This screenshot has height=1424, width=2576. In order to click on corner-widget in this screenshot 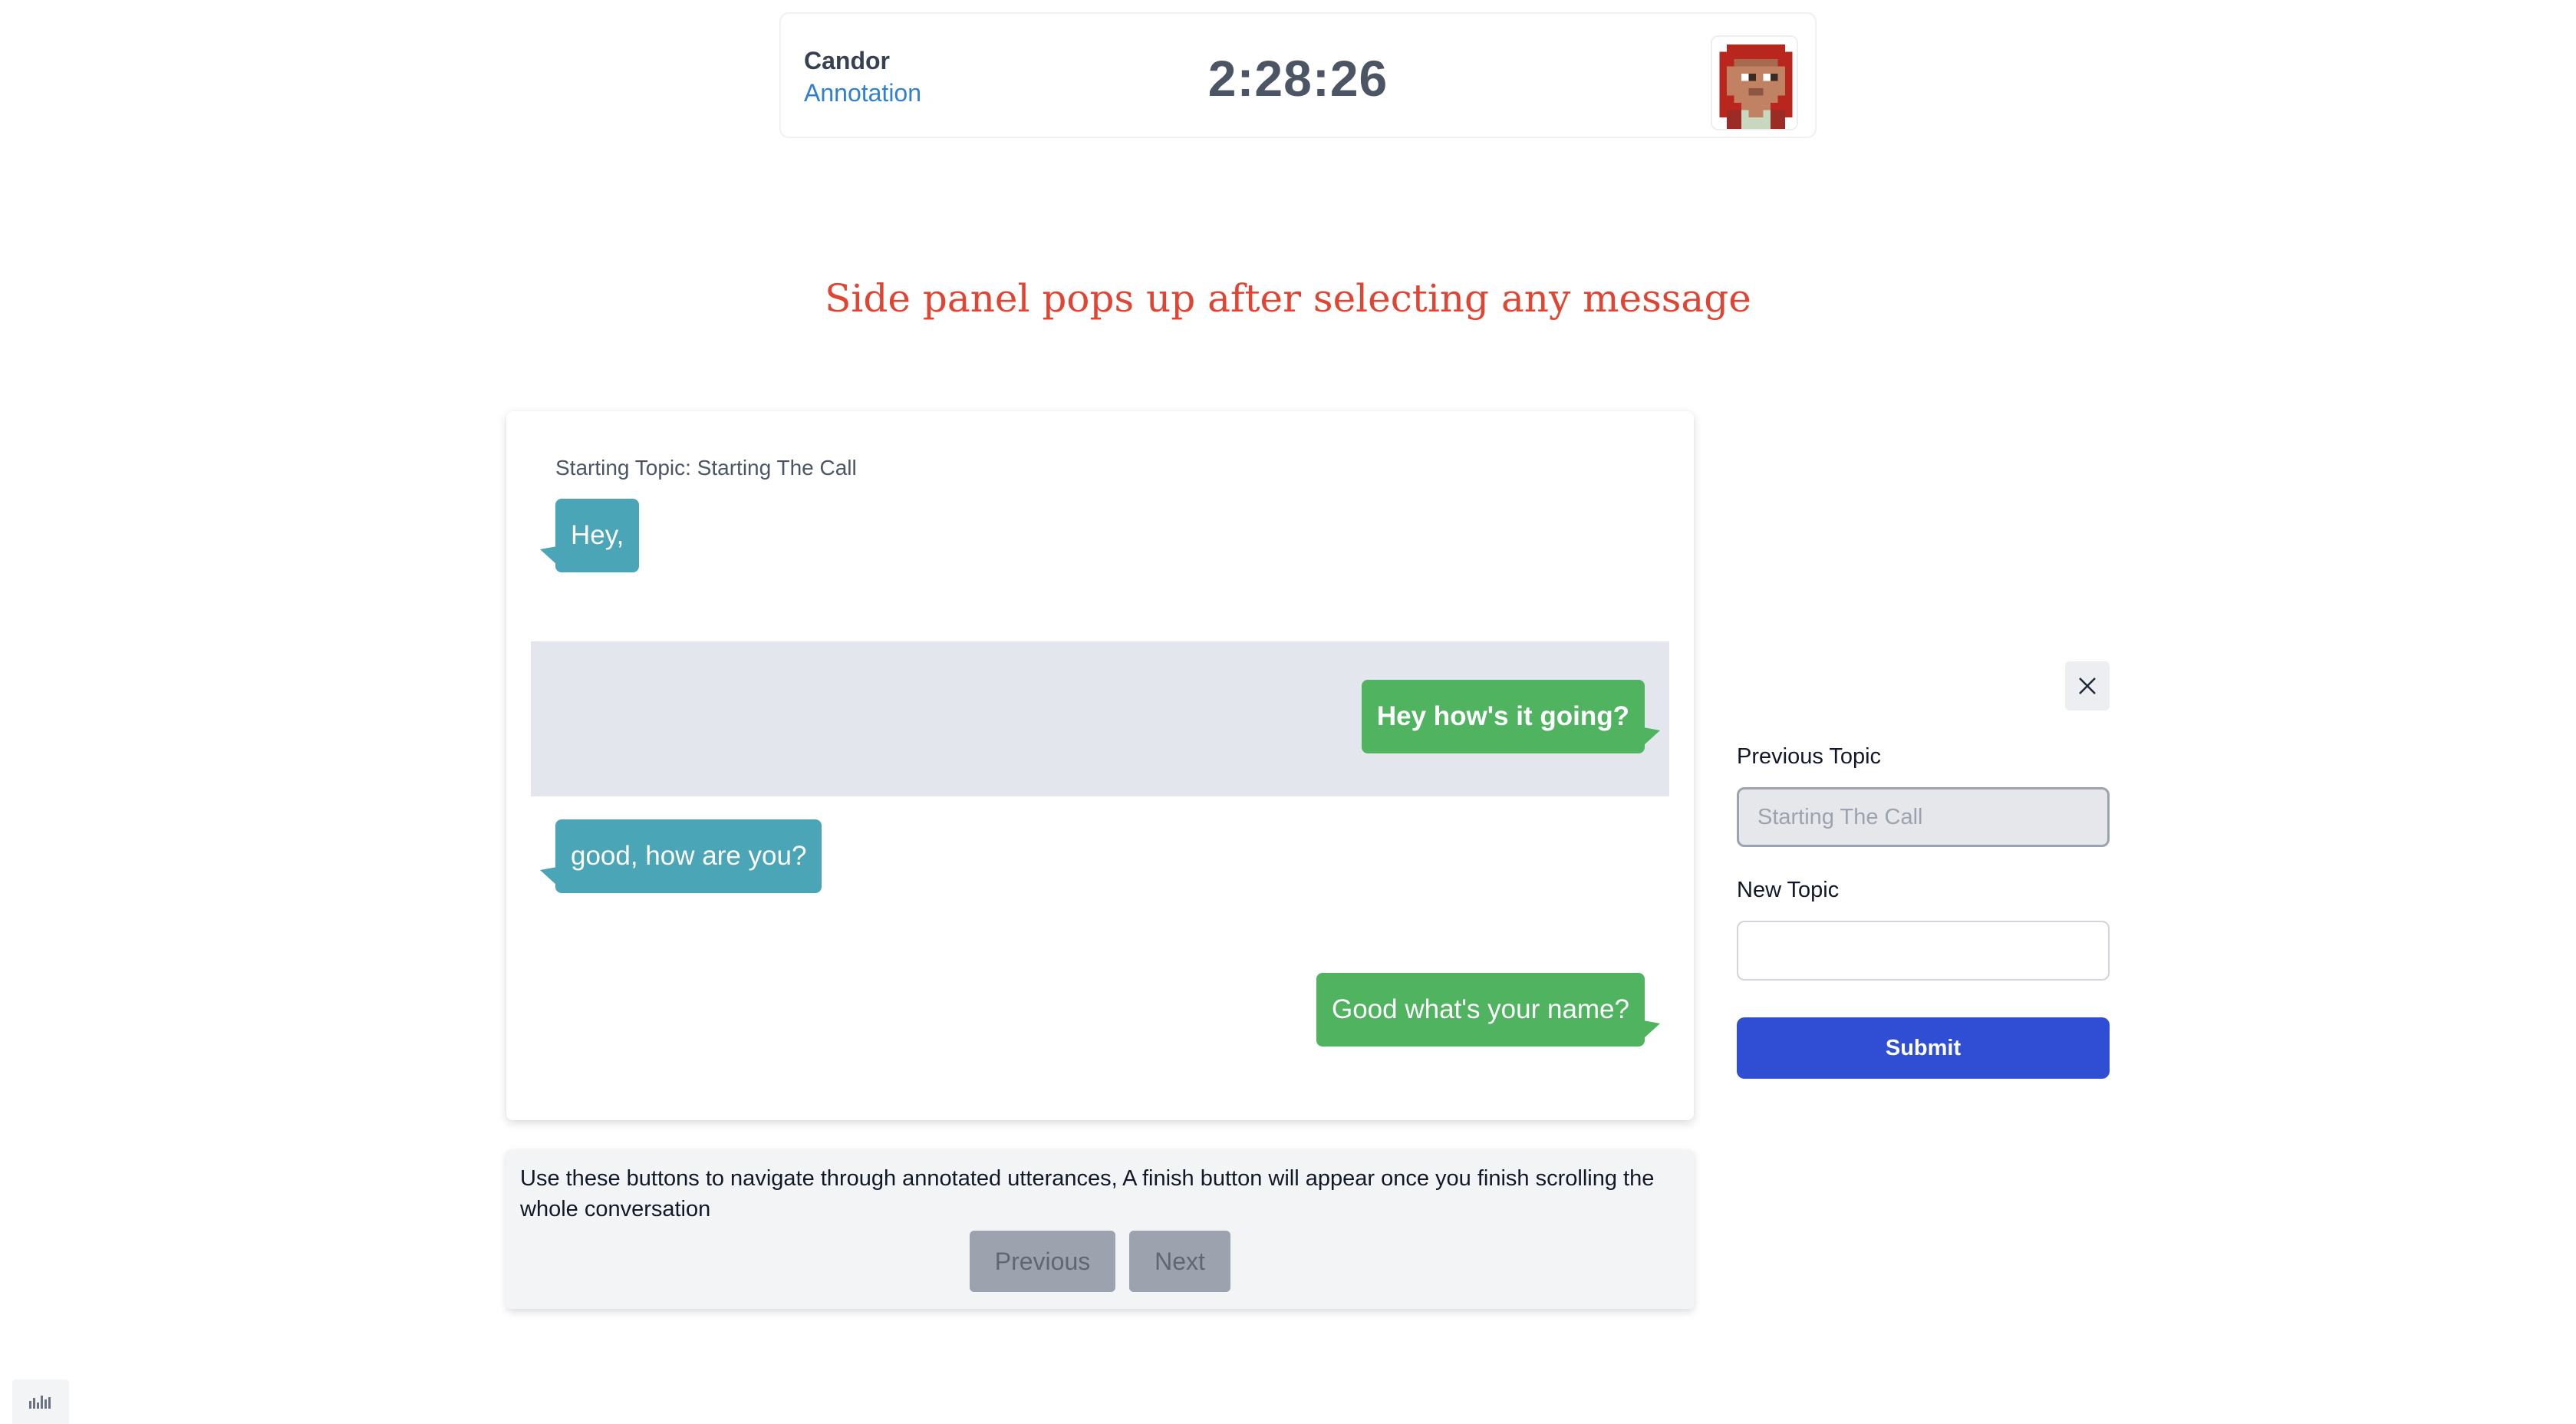, I will do `click(40, 1402)`.